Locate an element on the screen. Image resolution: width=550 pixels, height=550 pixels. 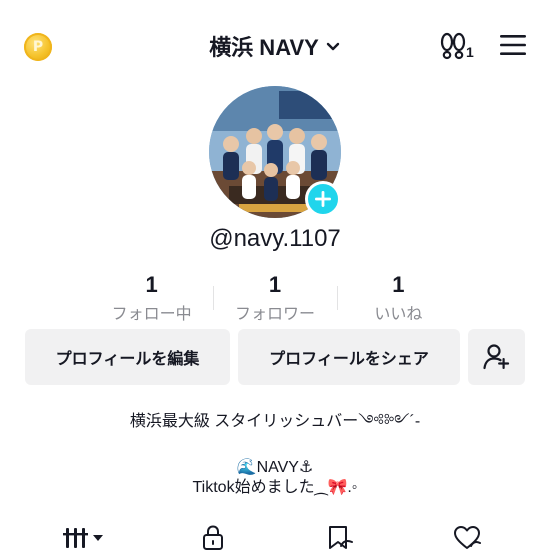
stat-followers-label: フォロワー is located at coordinates (274, 314).